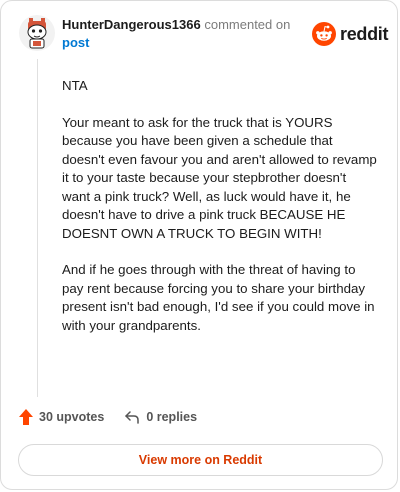 Image resolution: width=400 pixels, height=492 pixels. Describe the element at coordinates (37, 33) in the screenshot. I see `user-avatar` at that location.